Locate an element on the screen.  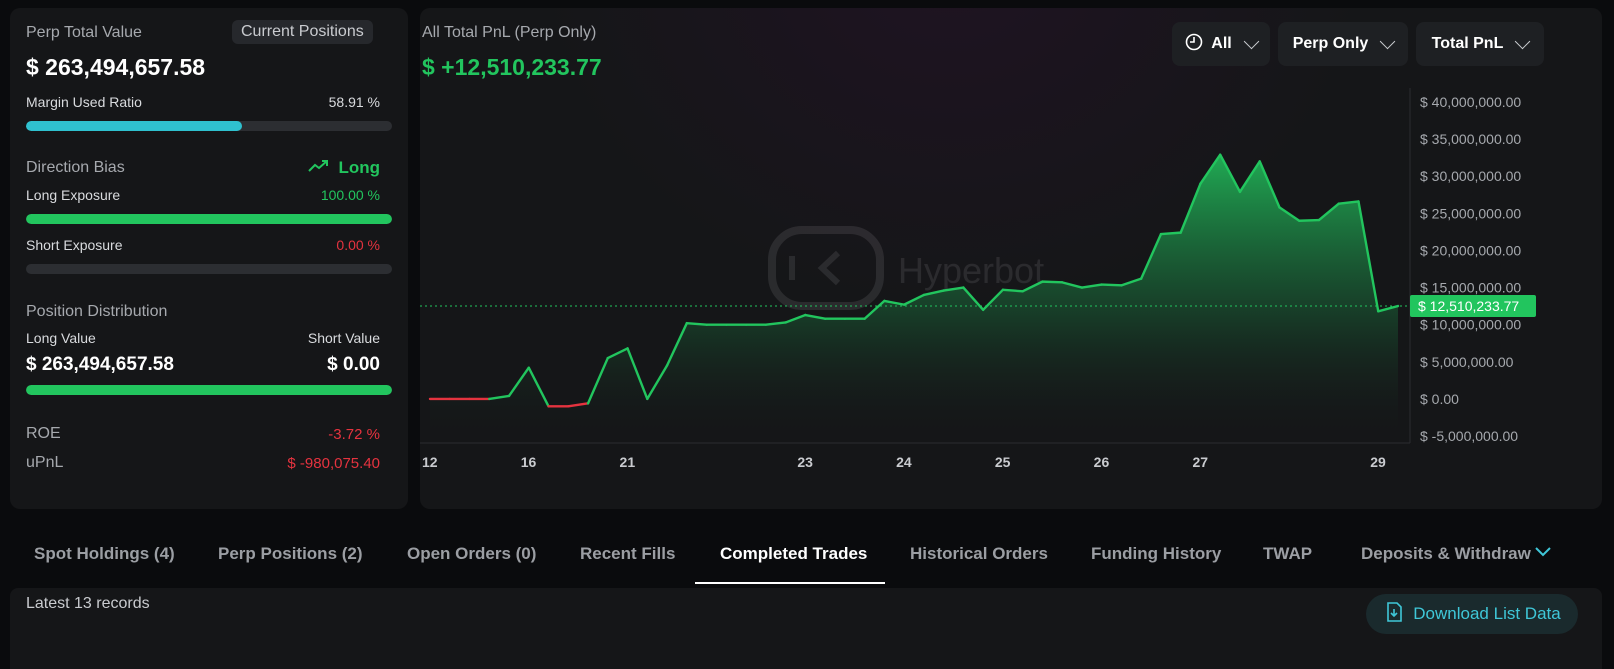
records-panel: Latest 13 records Download List Data is located at coordinates (806, 628).